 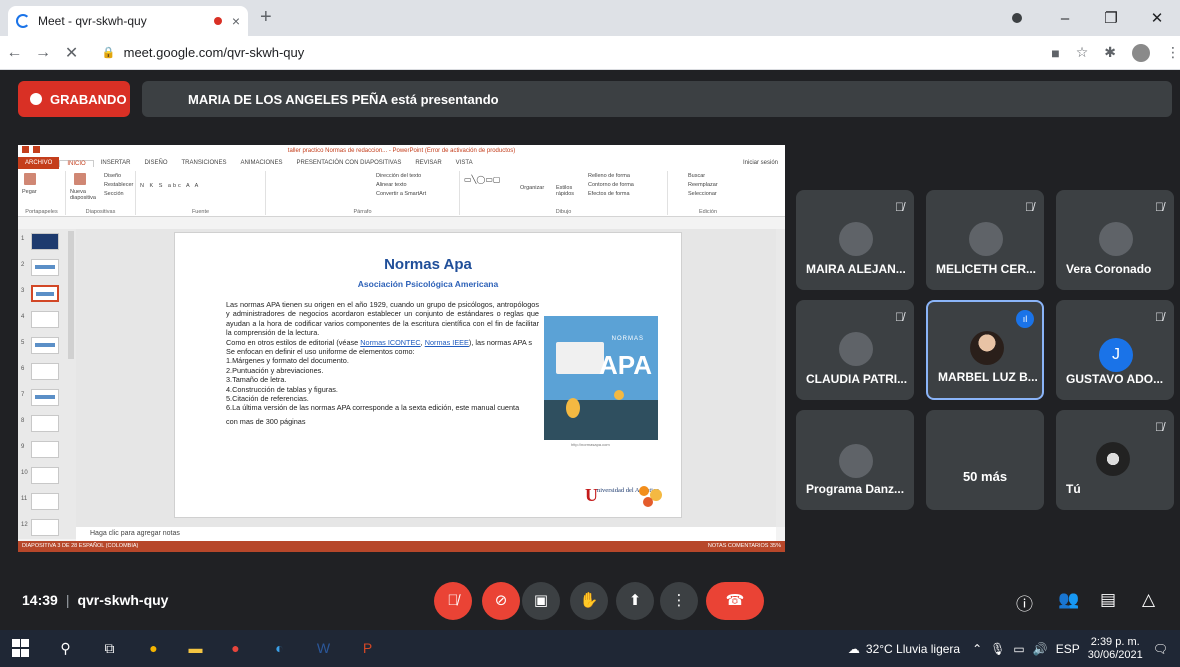 I want to click on restore-icon: ❐, so click(x=1111, y=18).